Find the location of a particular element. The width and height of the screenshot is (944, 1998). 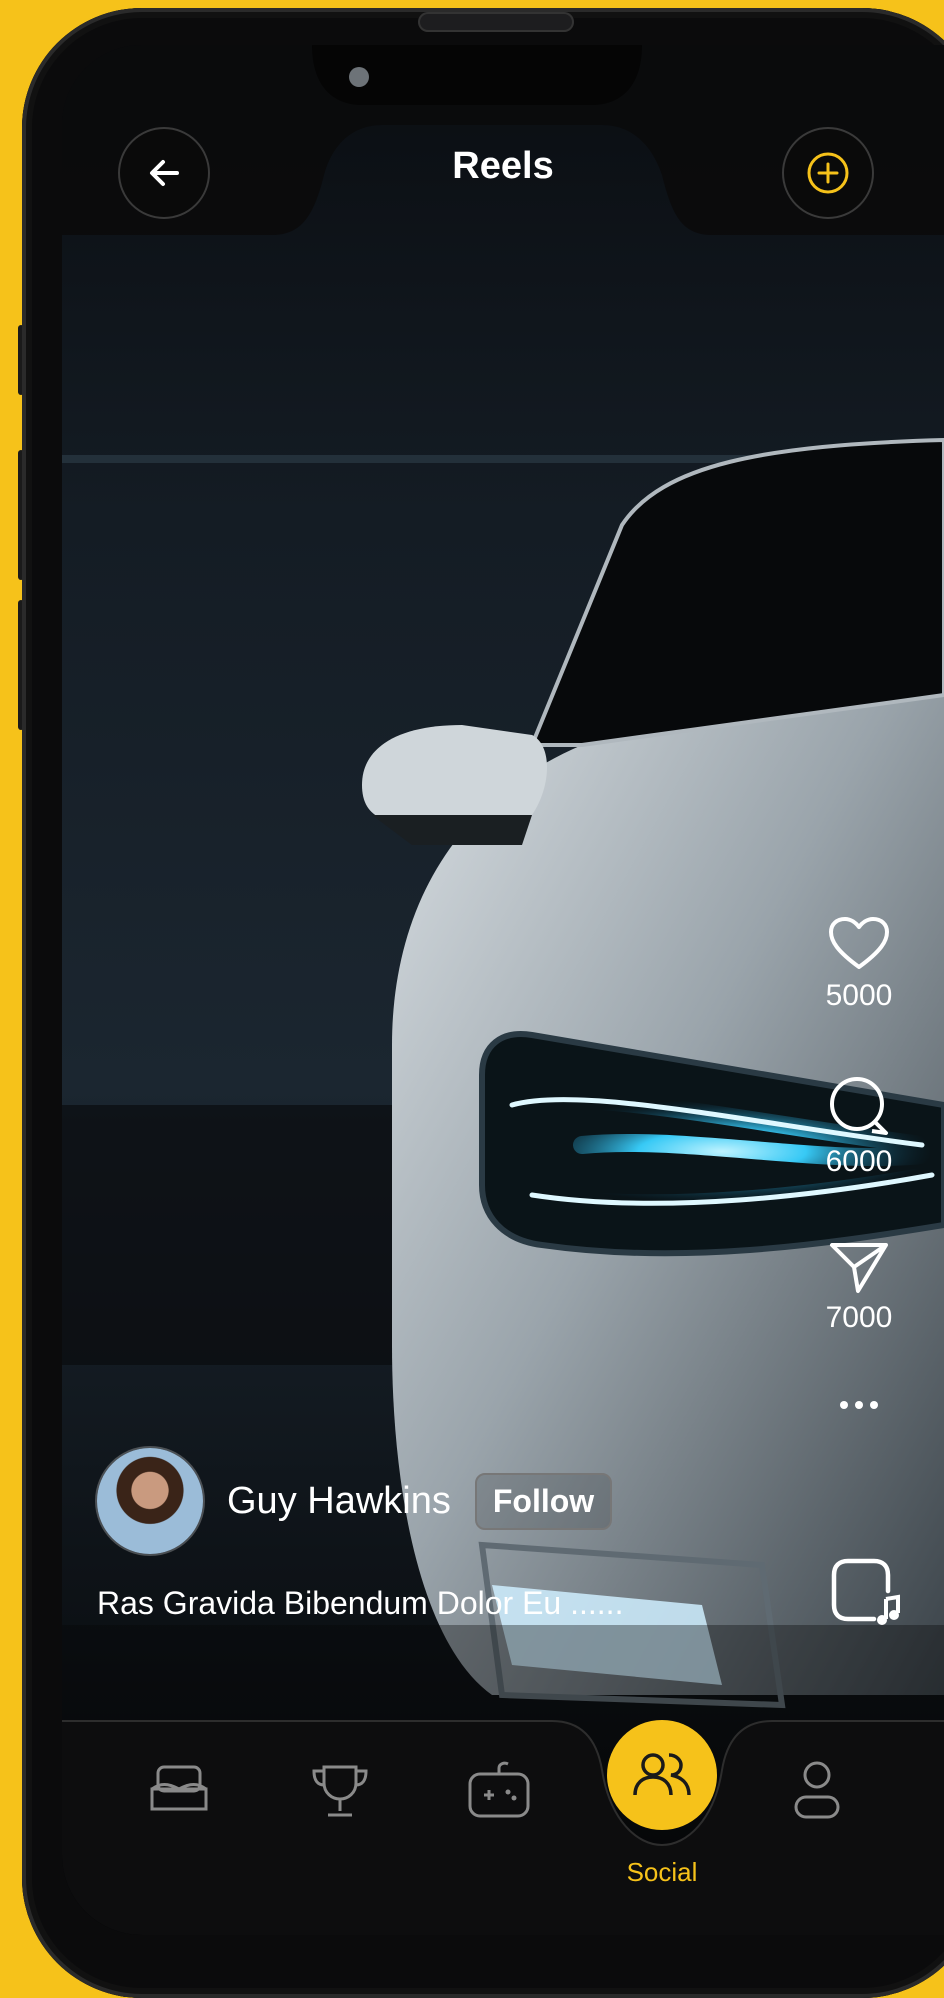

like-button: 5000 is located at coordinates (859, 964).